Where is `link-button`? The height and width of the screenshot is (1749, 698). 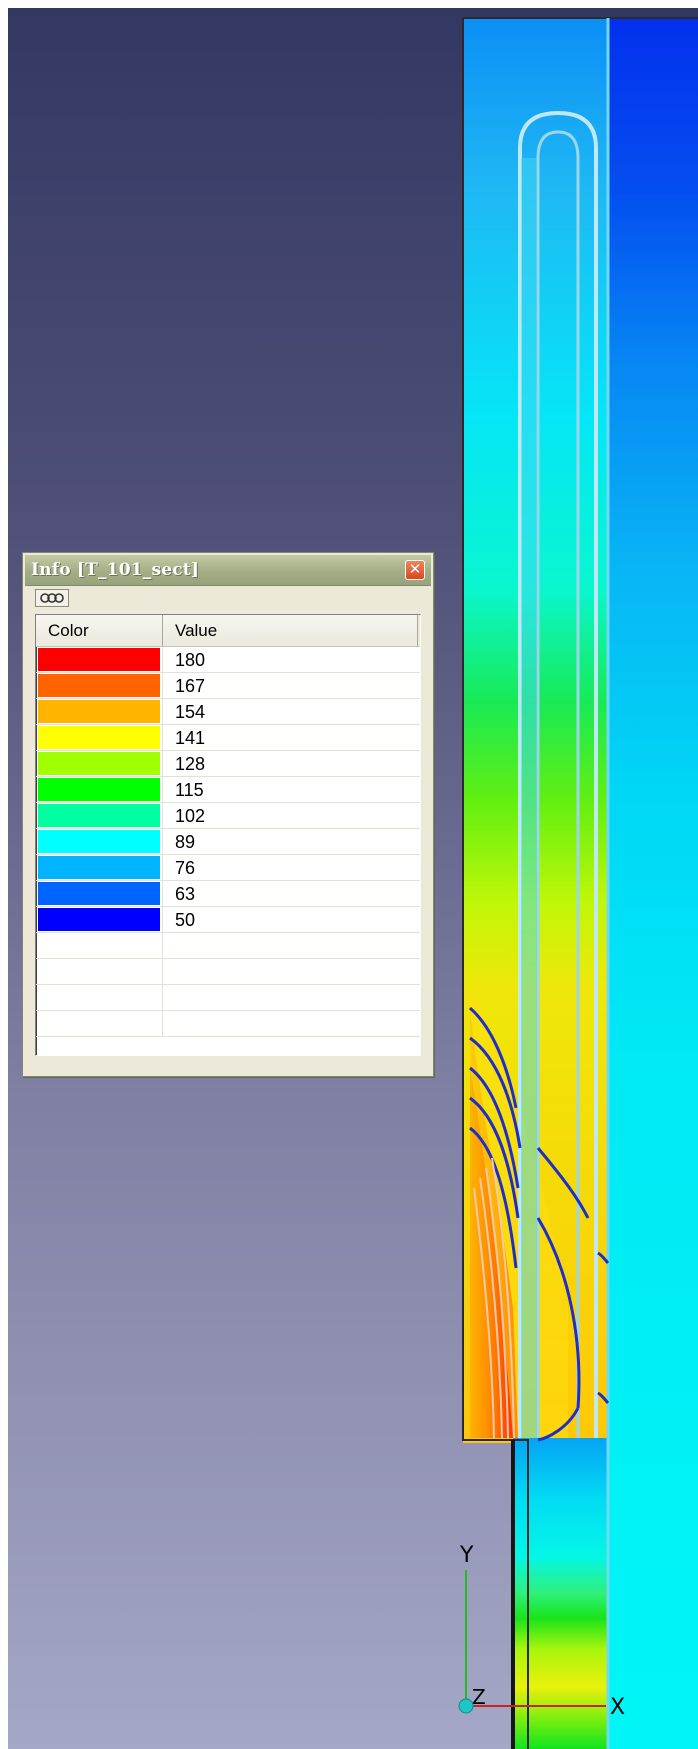
link-button is located at coordinates (52, 598).